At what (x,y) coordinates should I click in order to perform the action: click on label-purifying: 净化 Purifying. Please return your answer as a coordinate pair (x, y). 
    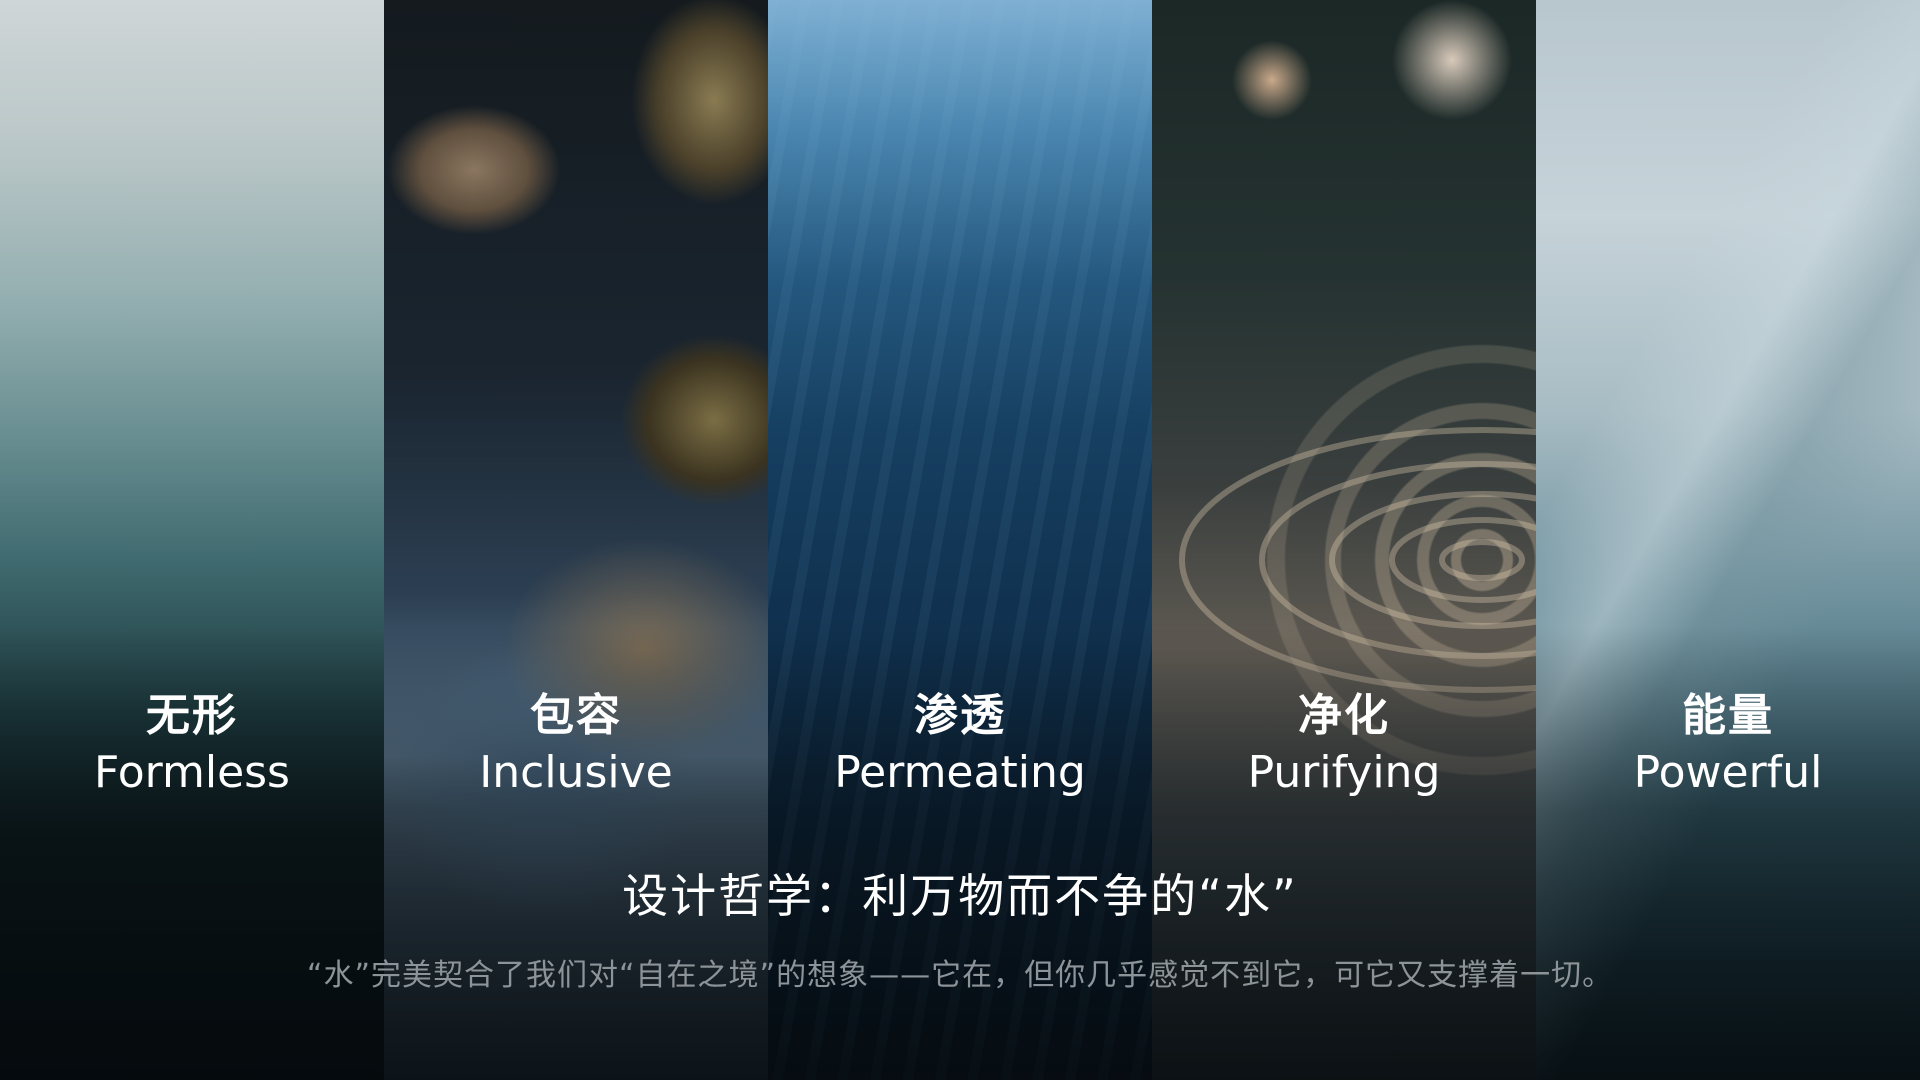
    Looking at the image, I should click on (1344, 745).